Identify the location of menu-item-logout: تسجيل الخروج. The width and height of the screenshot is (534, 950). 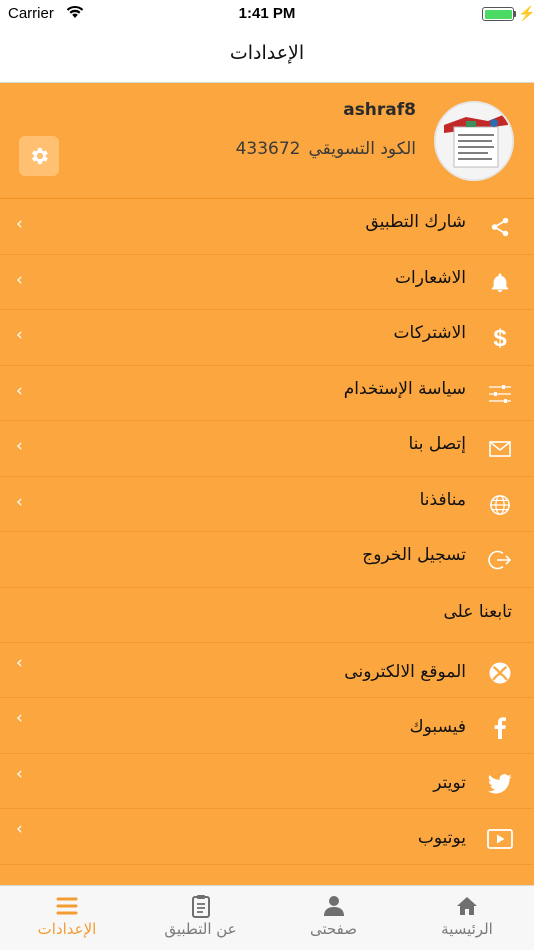
(267, 560).